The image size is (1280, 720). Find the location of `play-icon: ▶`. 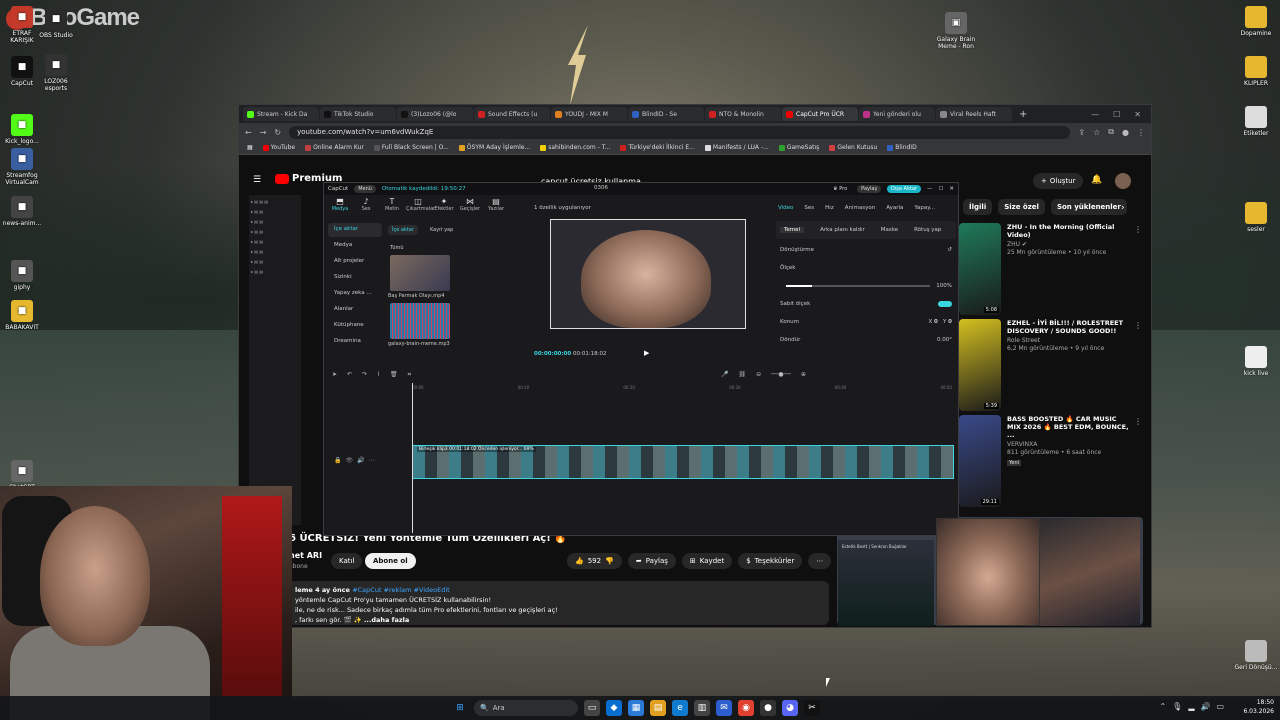

play-icon: ▶ is located at coordinates (646, 353).